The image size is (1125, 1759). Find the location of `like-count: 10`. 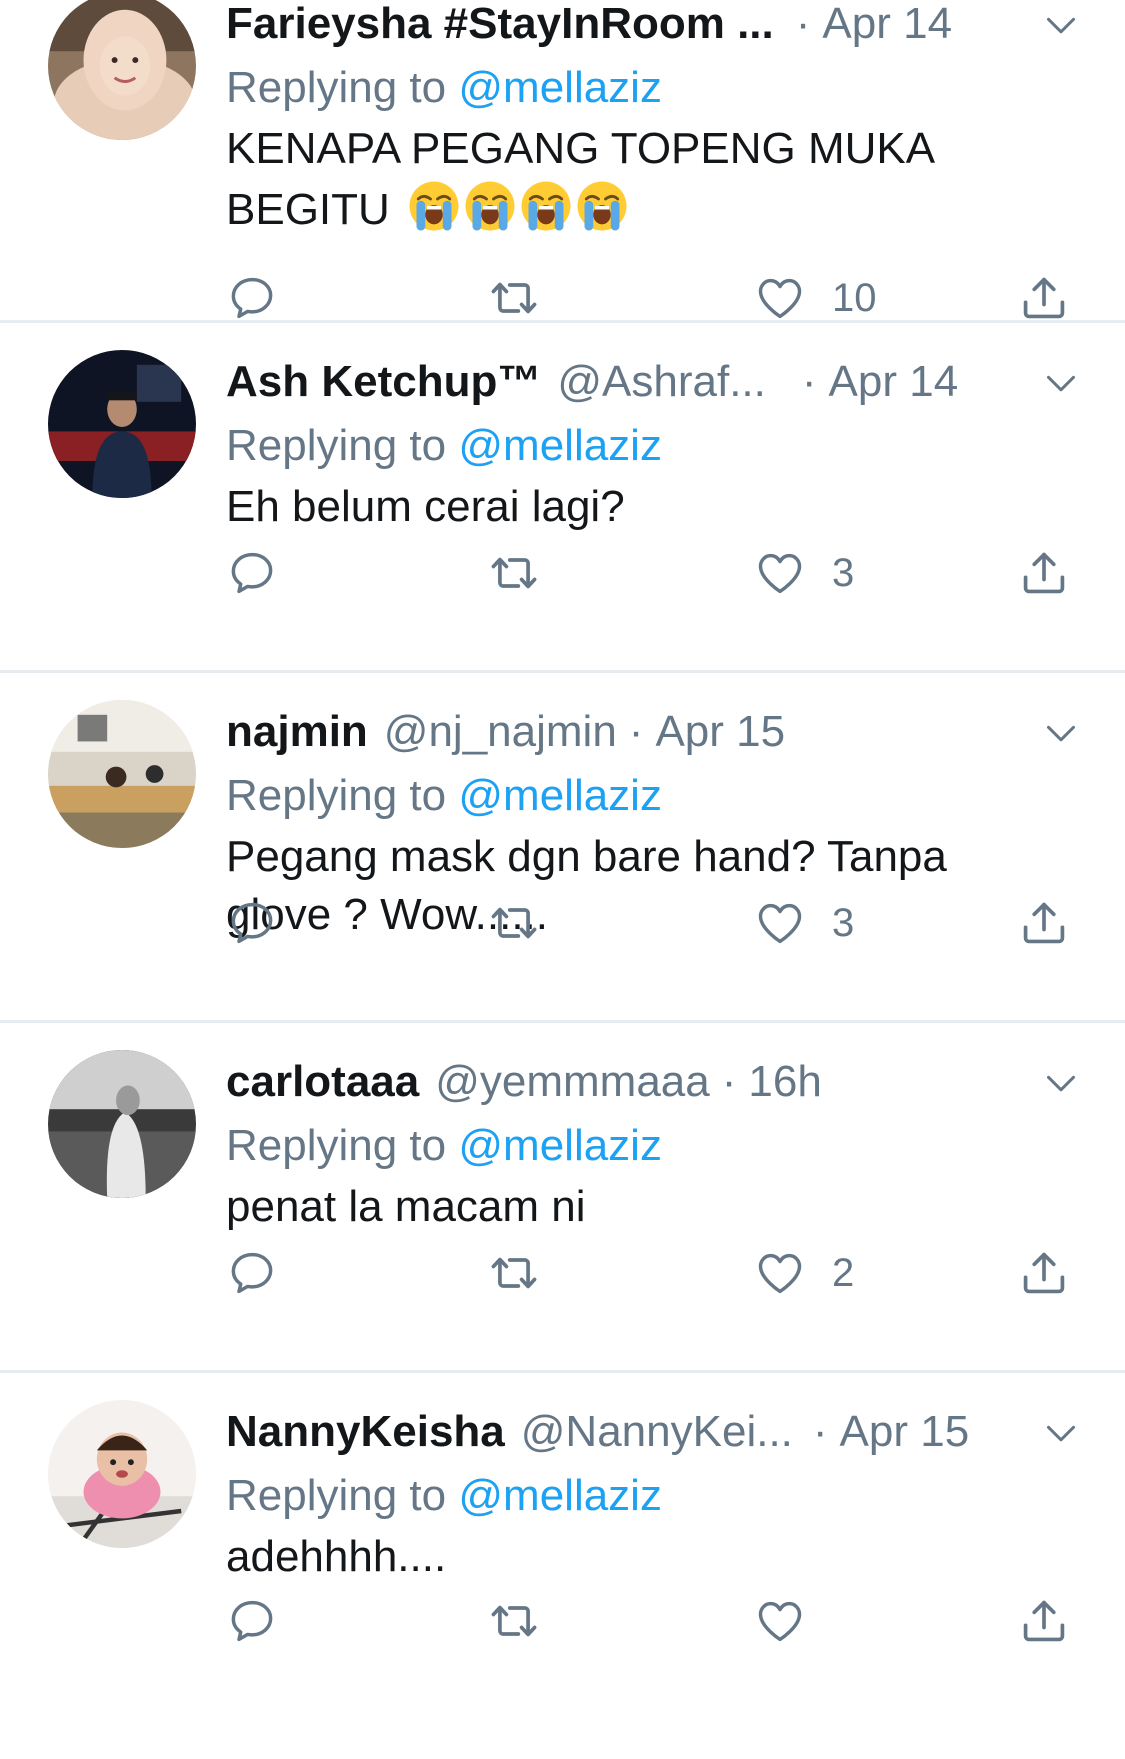

like-count: 10 is located at coordinates (854, 297).